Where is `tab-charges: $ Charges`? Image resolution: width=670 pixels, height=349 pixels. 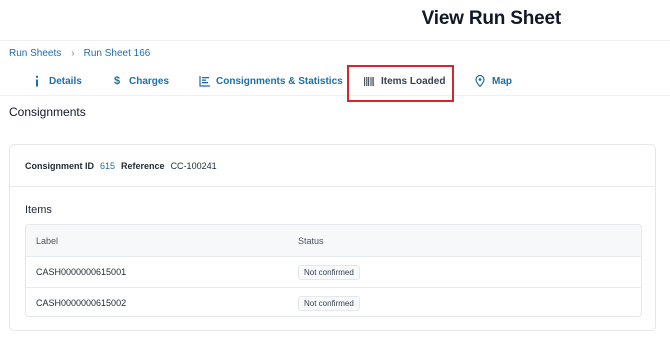
tab-charges: $ Charges is located at coordinates (140, 81).